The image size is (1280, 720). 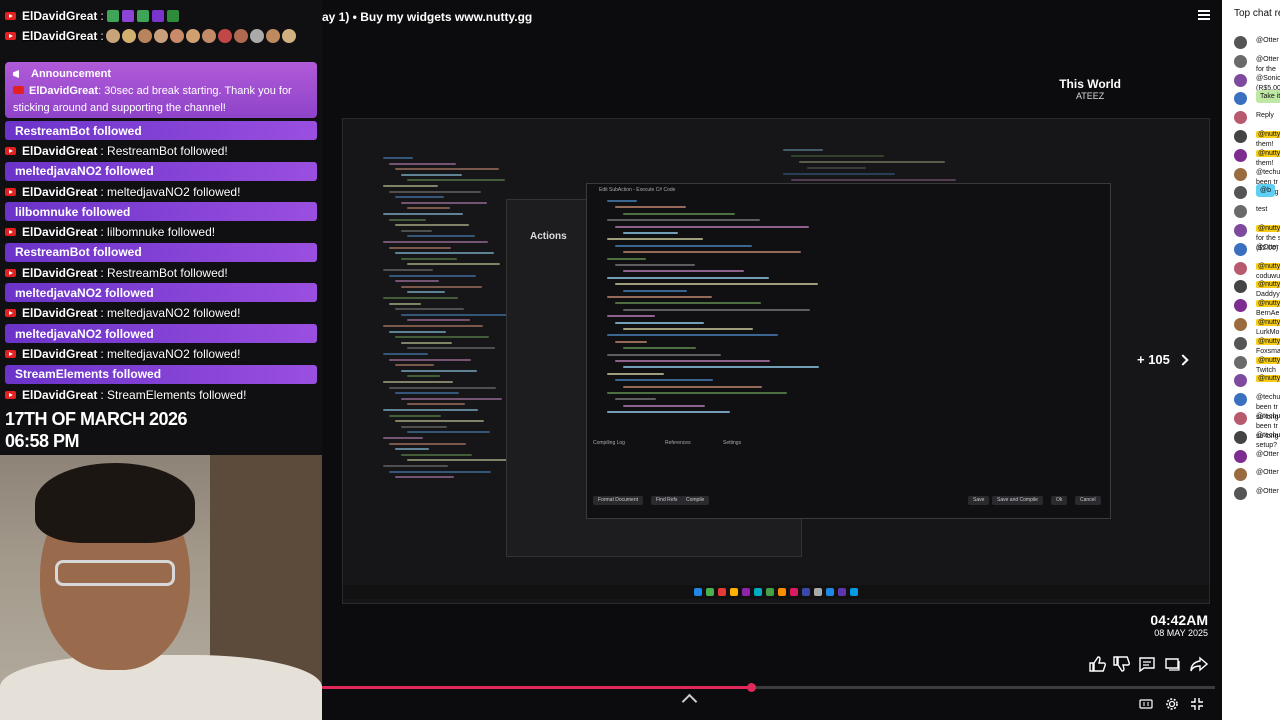 What do you see at coordinates (1121, 664) in the screenshot?
I see `dislike-icon` at bounding box center [1121, 664].